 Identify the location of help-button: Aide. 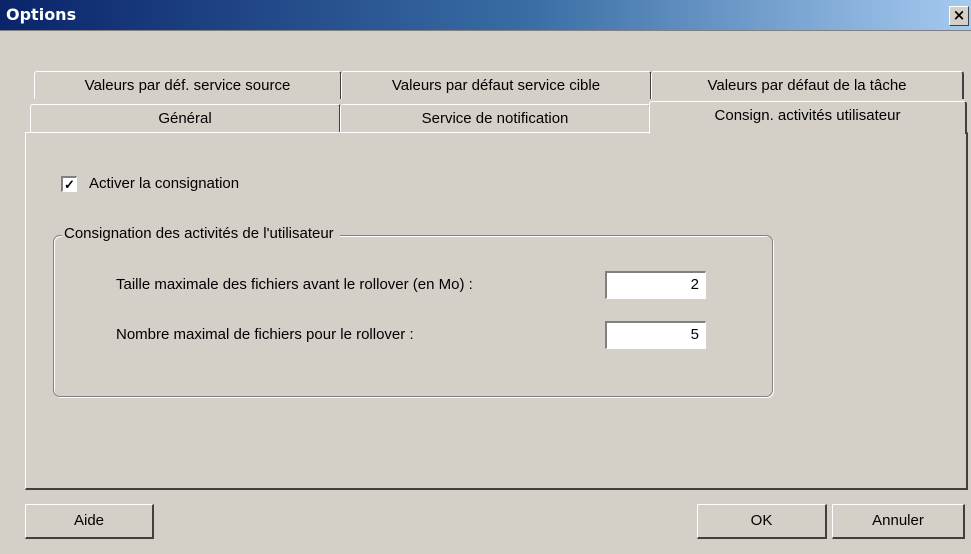
(89, 521).